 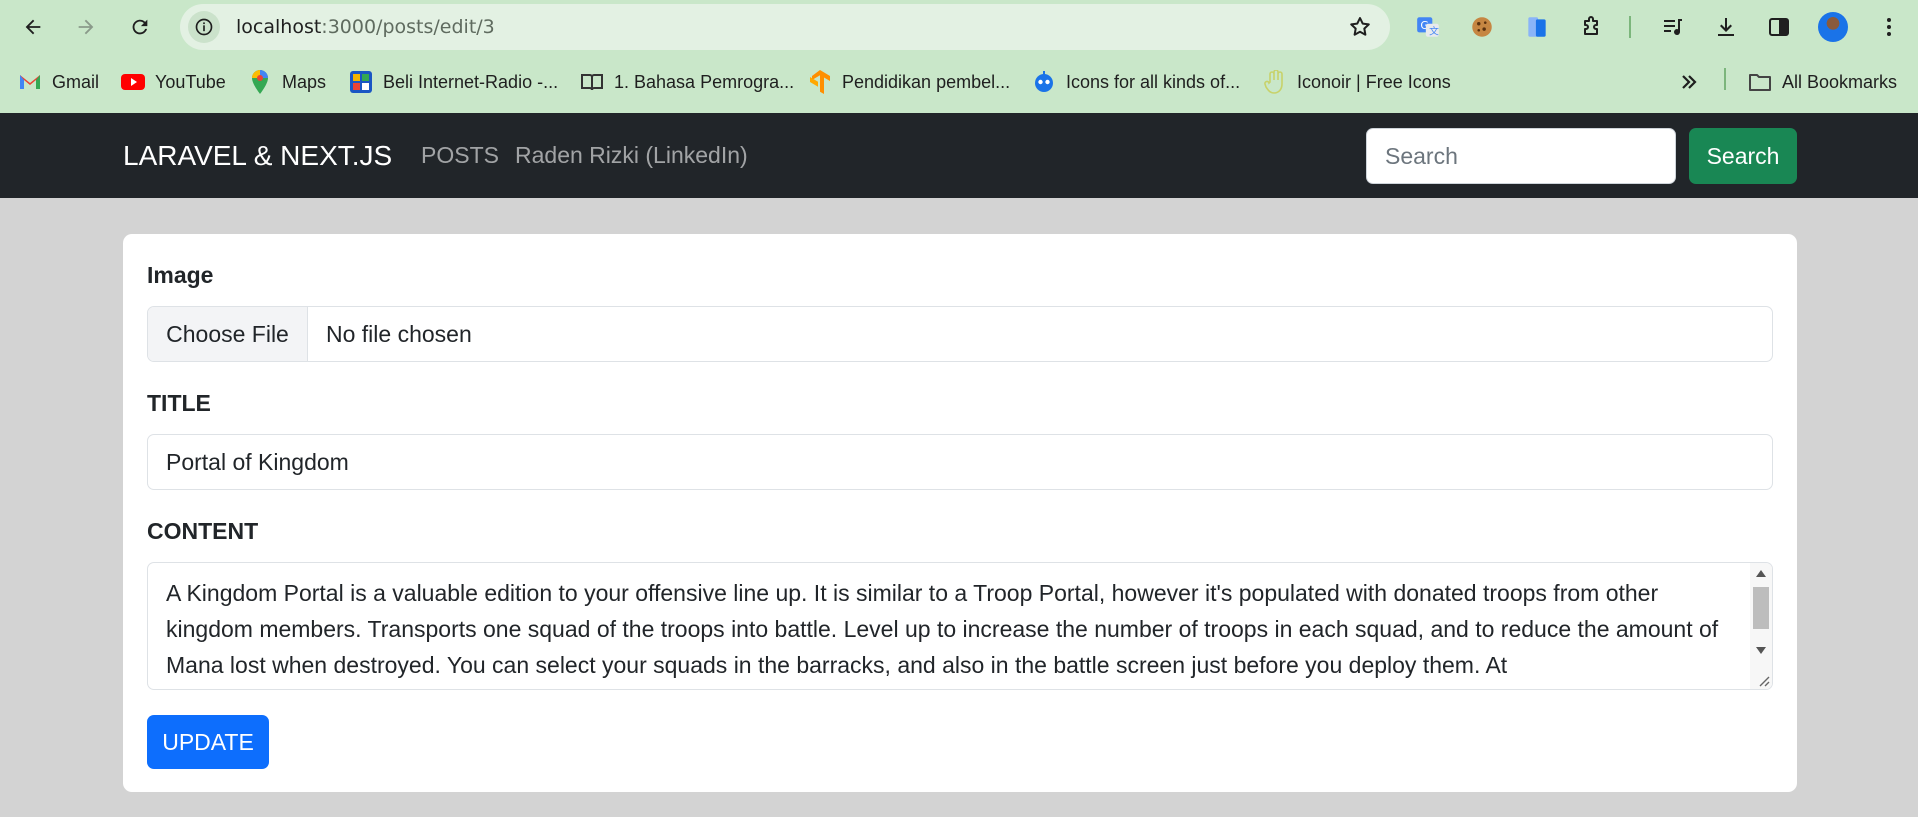 What do you see at coordinates (1044, 82) in the screenshot?
I see `robot-icon` at bounding box center [1044, 82].